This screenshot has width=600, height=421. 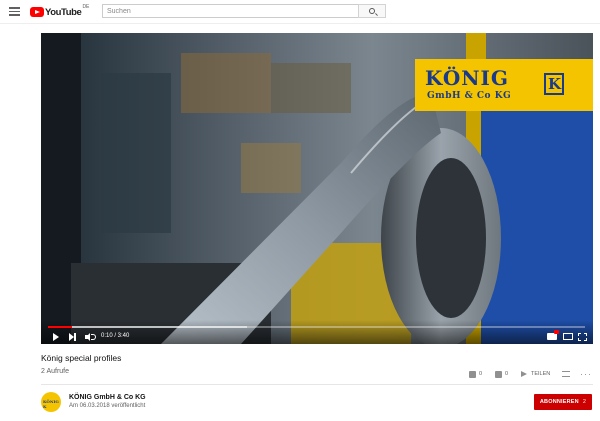 What do you see at coordinates (556, 332) in the screenshot?
I see `hd-badge` at bounding box center [556, 332].